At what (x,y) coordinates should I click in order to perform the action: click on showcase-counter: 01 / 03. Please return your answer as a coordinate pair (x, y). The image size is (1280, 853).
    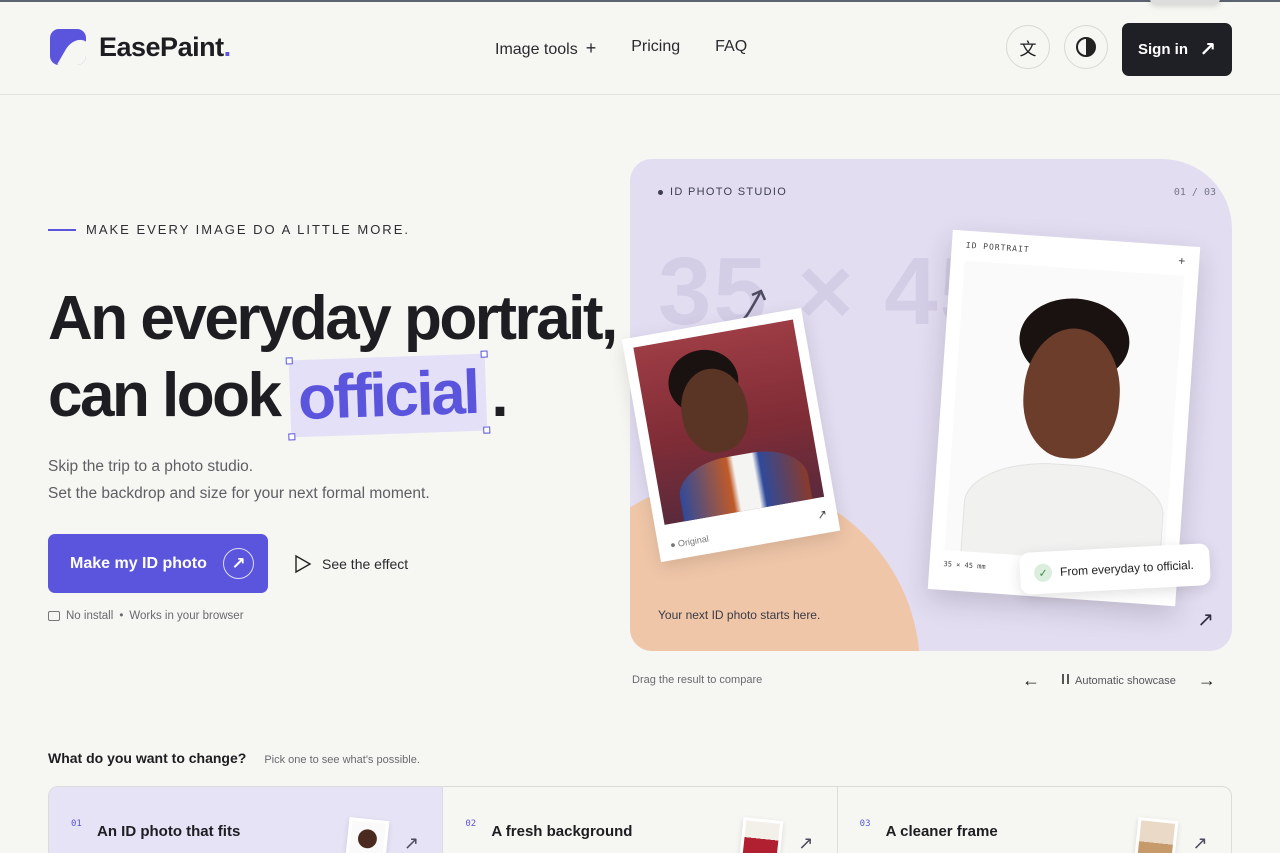
    Looking at the image, I should click on (1194, 192).